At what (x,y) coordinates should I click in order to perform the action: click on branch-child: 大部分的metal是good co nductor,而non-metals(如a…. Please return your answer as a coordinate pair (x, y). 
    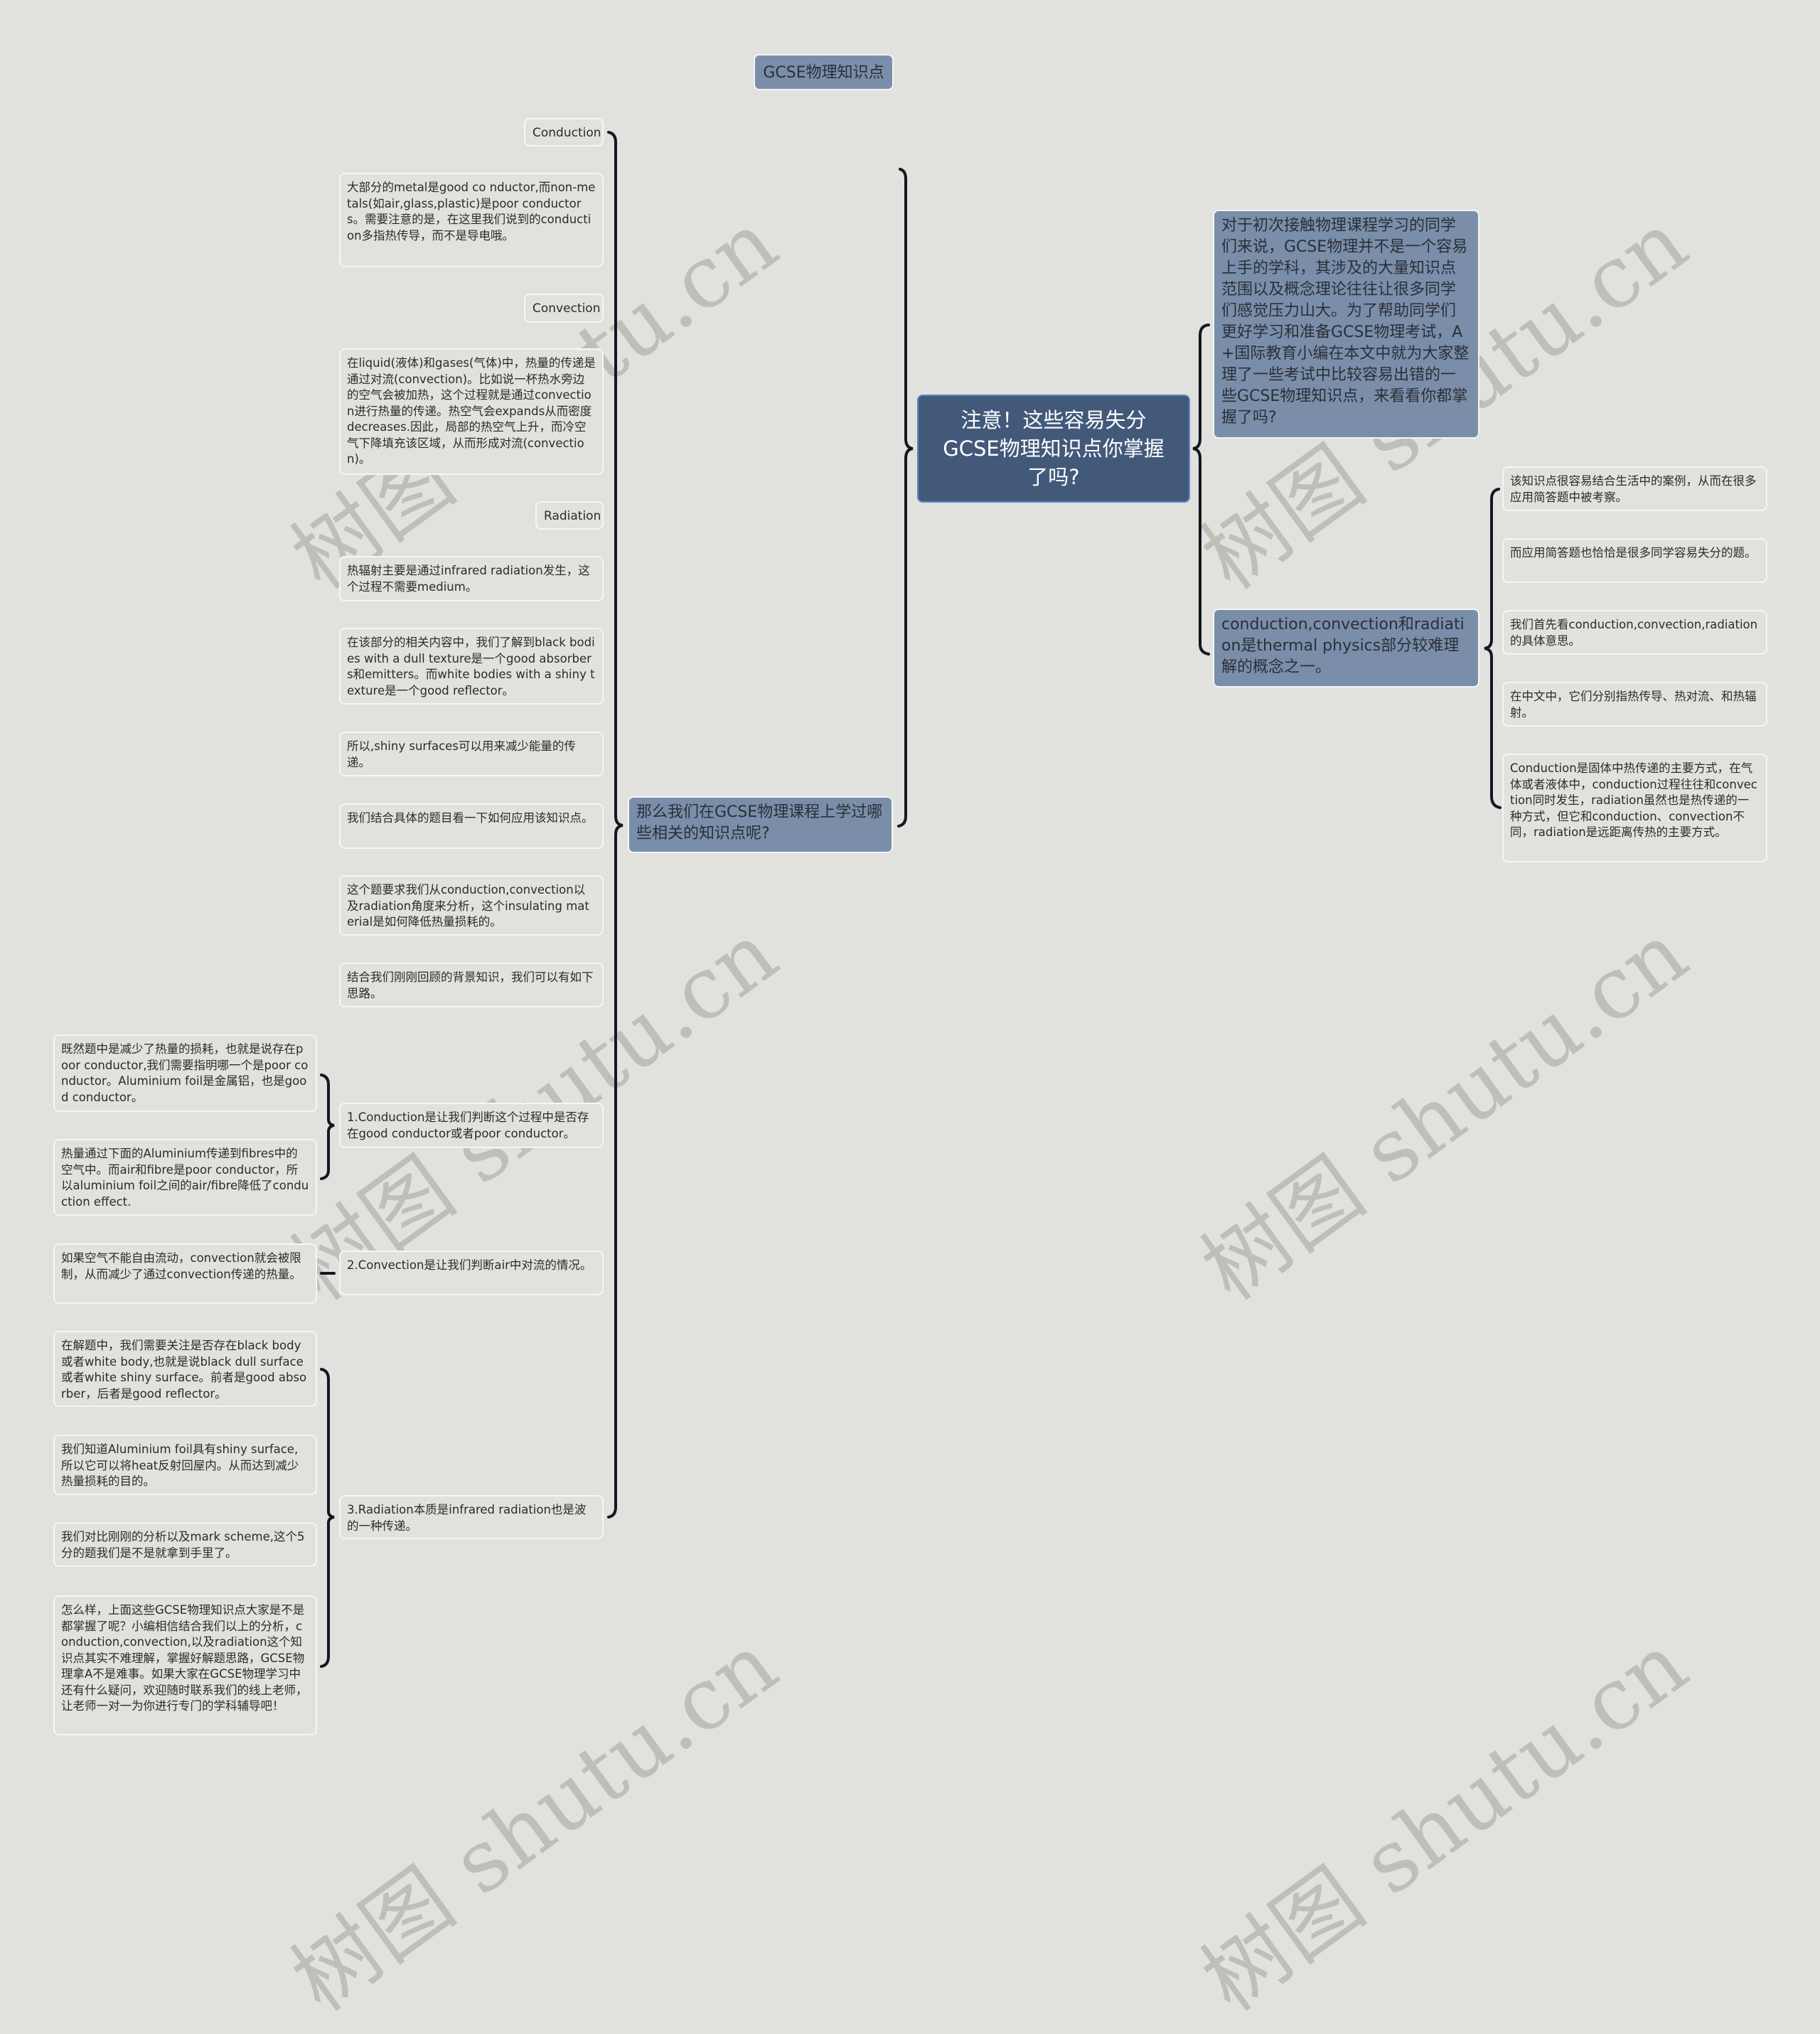
    Looking at the image, I should click on (471, 220).